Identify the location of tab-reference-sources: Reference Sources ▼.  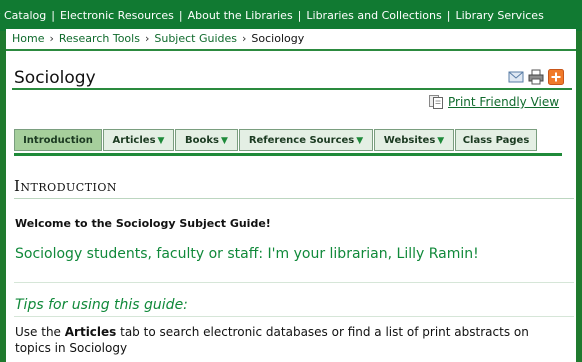
(306, 140).